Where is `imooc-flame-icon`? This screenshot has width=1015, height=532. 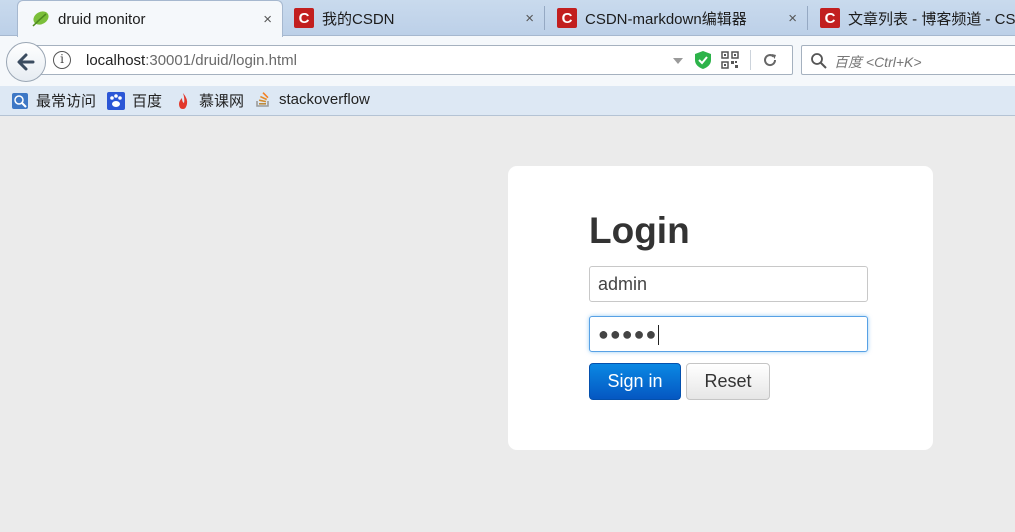
imooc-flame-icon is located at coordinates (183, 100).